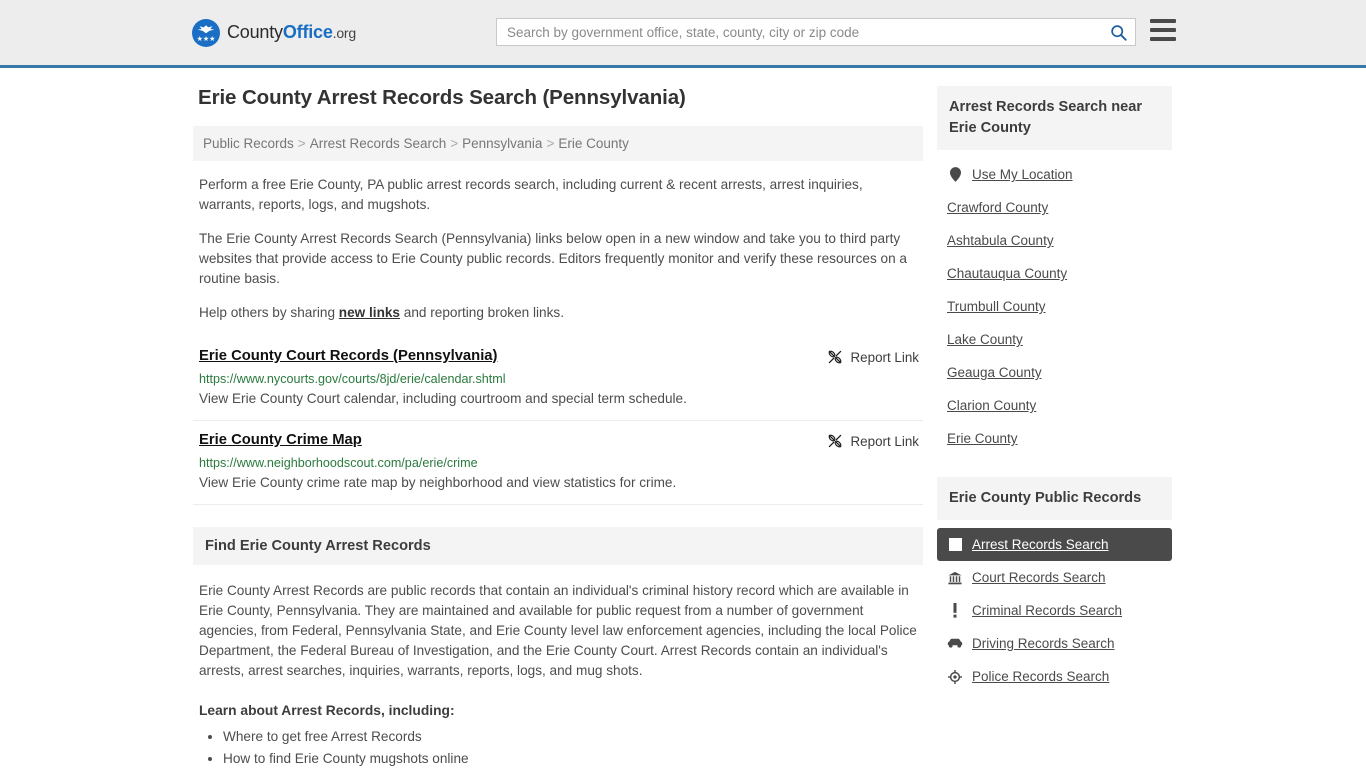 The height and width of the screenshot is (768, 1366). I want to click on sidebar-item-label: Court Records Search, so click(1039, 577).